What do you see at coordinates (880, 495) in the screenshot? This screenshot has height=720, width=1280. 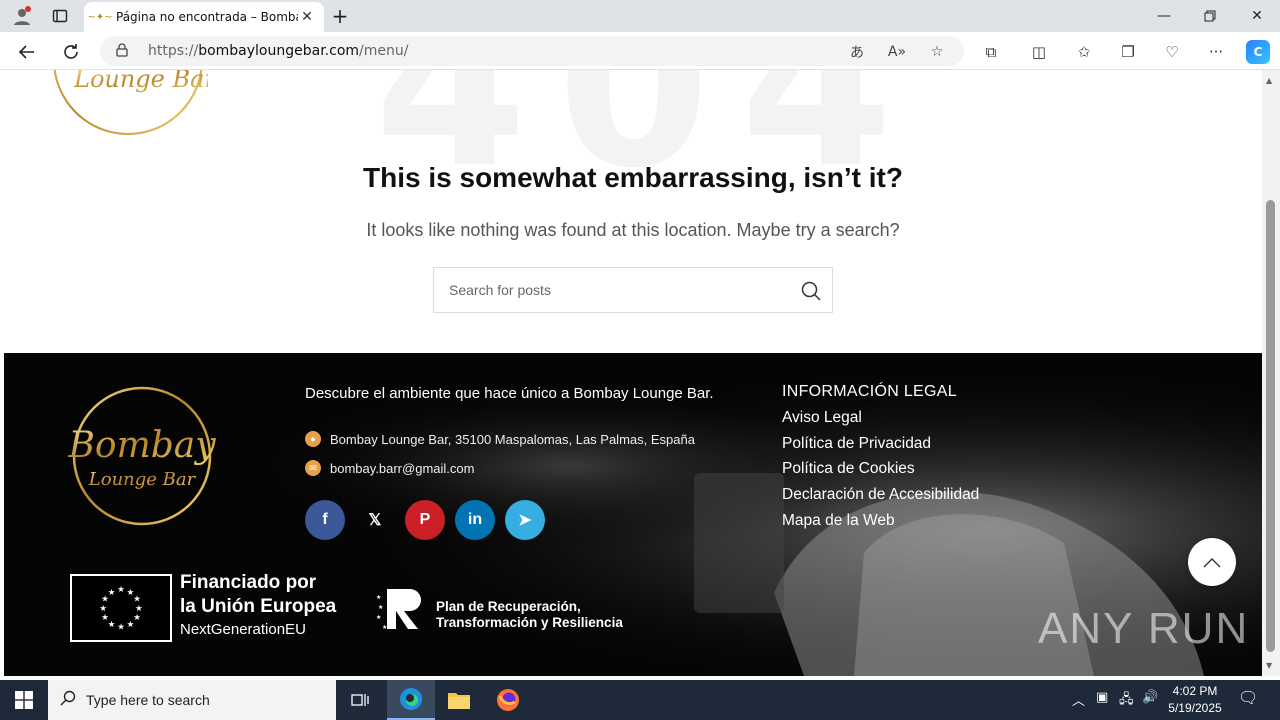 I see `link-accesibilidad: Declaración de Accesibilidad` at bounding box center [880, 495].